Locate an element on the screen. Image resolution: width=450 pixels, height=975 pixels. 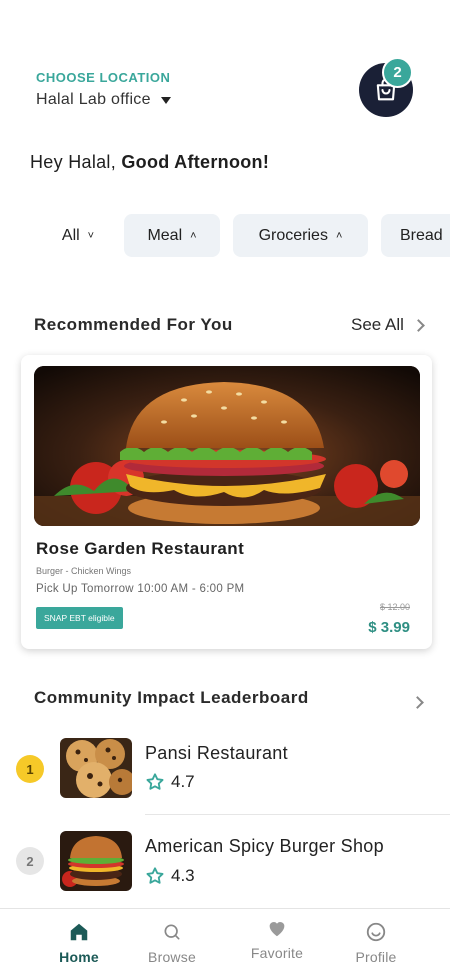
category-filters: All ˅ Meal ˄ Groceries ˄ Bread is located at coordinates (225, 235).